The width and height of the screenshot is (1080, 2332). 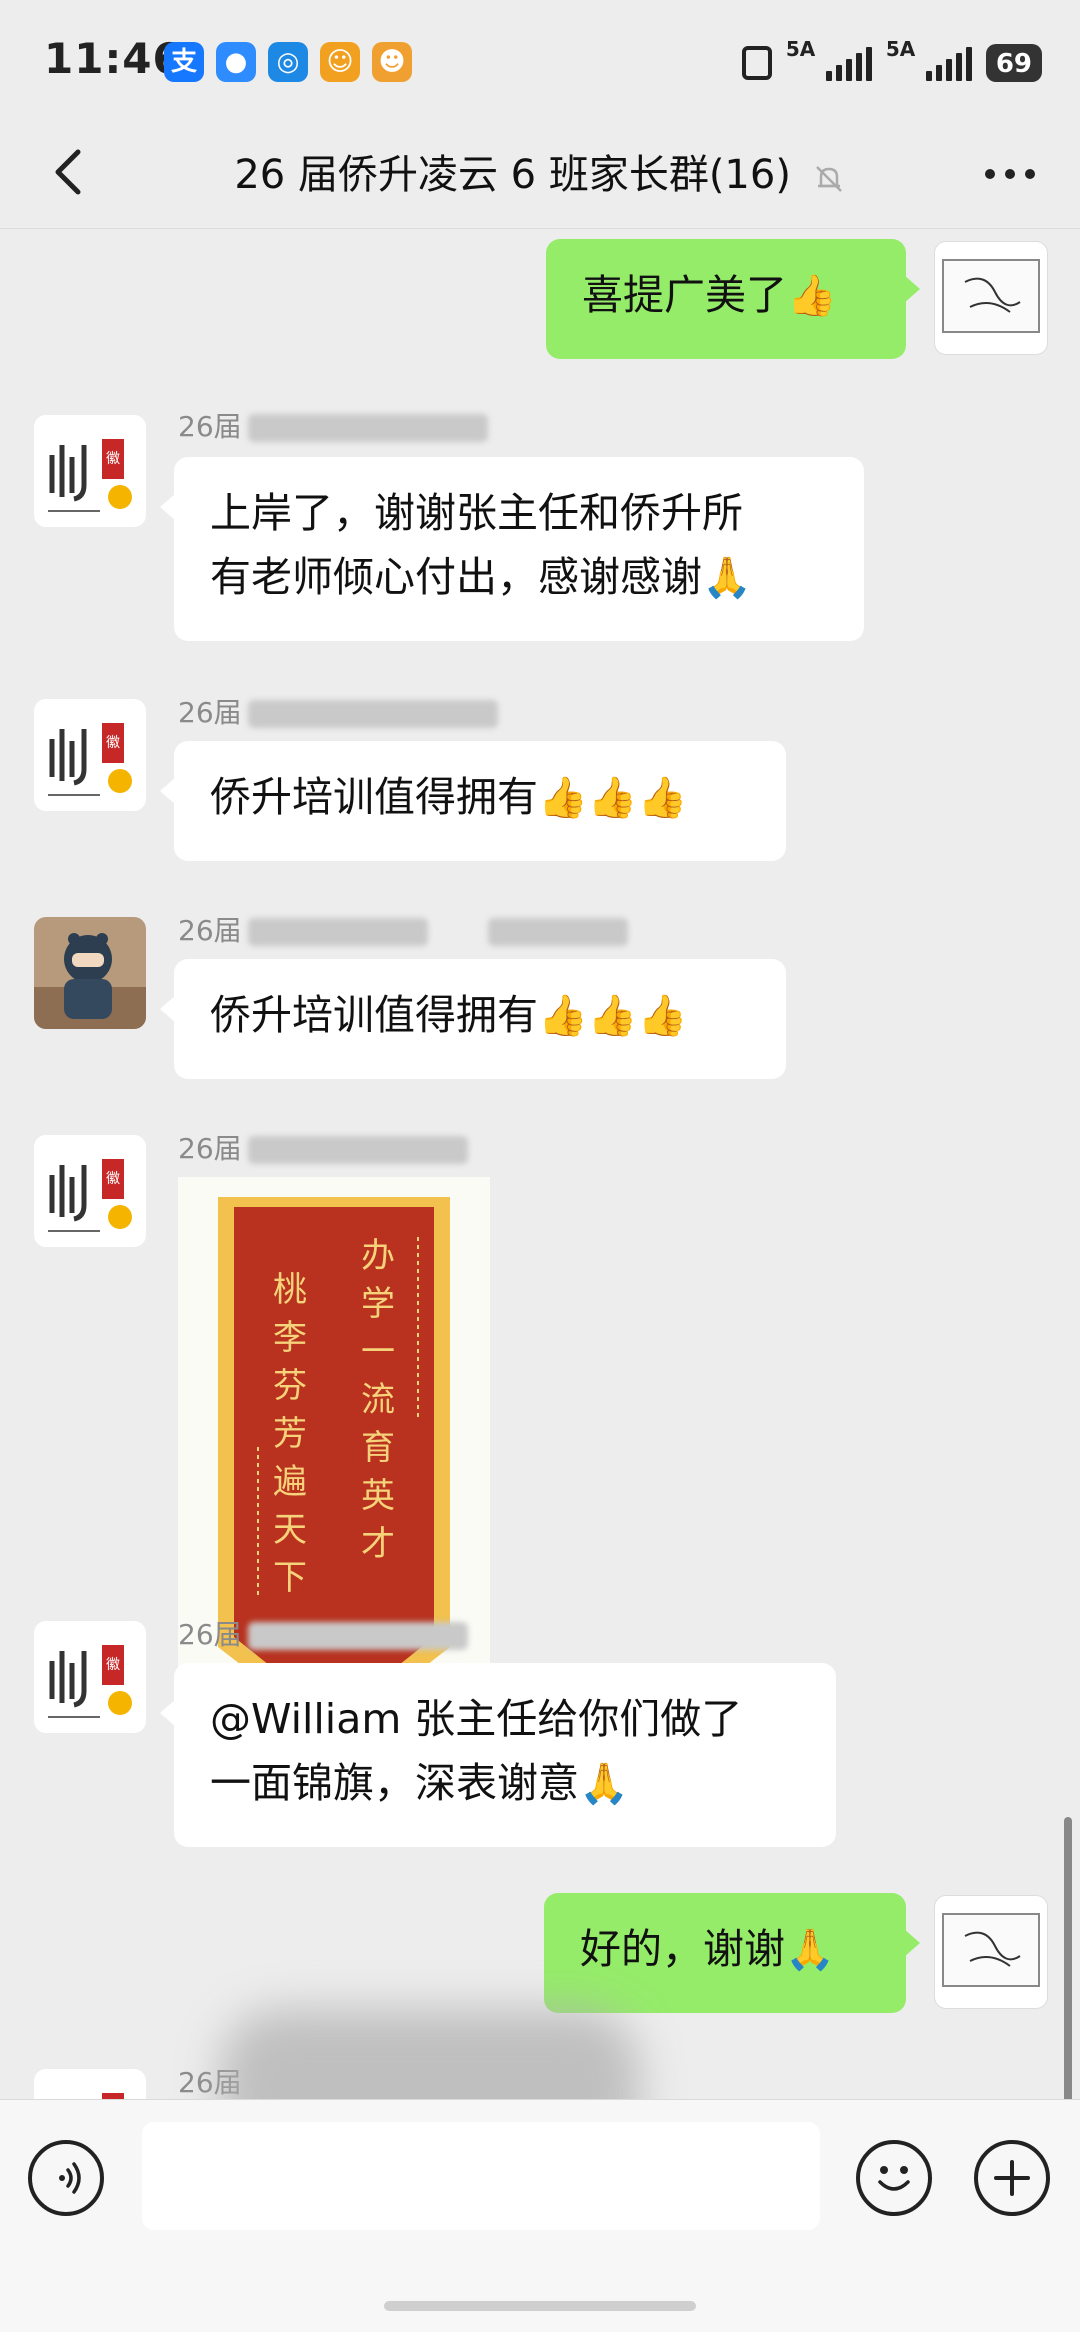 I want to click on message-bubble: @William 张主任给你们做了 一面锦旗，深表谢意🙏, so click(x=498, y=1755).